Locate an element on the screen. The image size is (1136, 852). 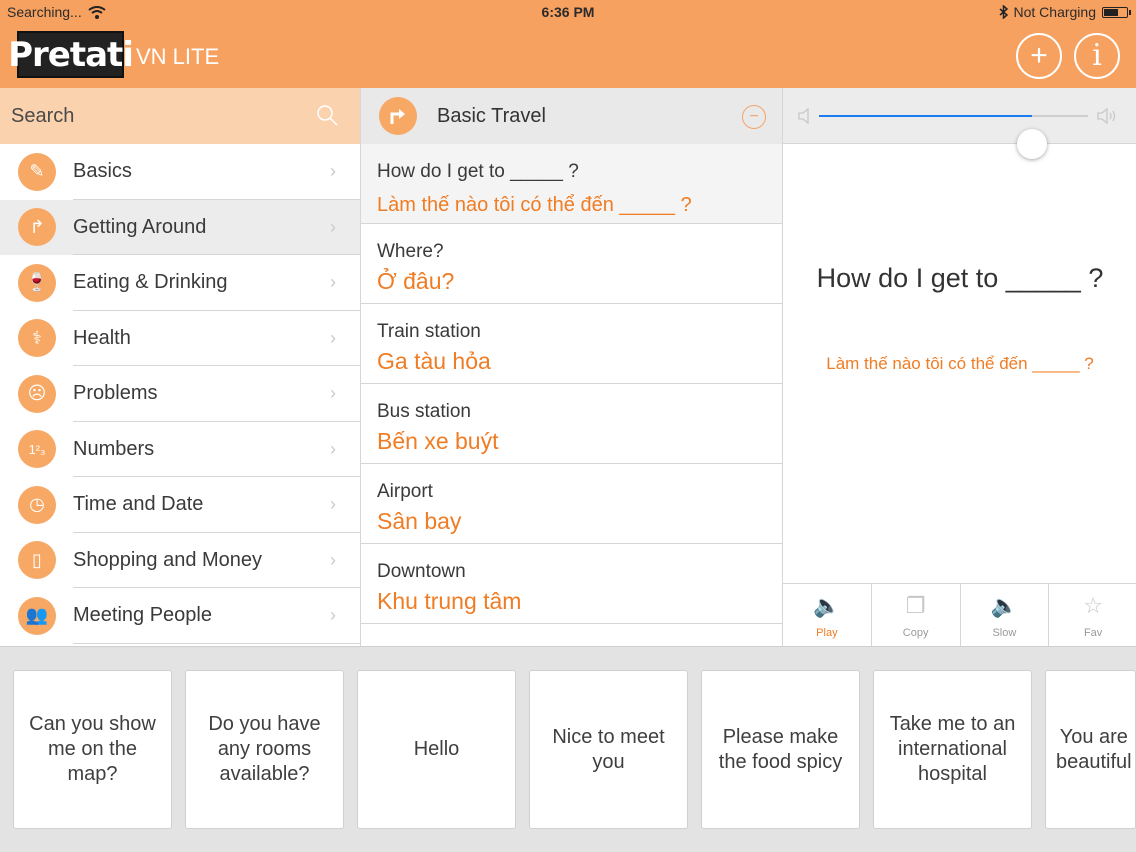
phrase-row: Train station Ga tàu hỏa is located at coordinates (571, 344).